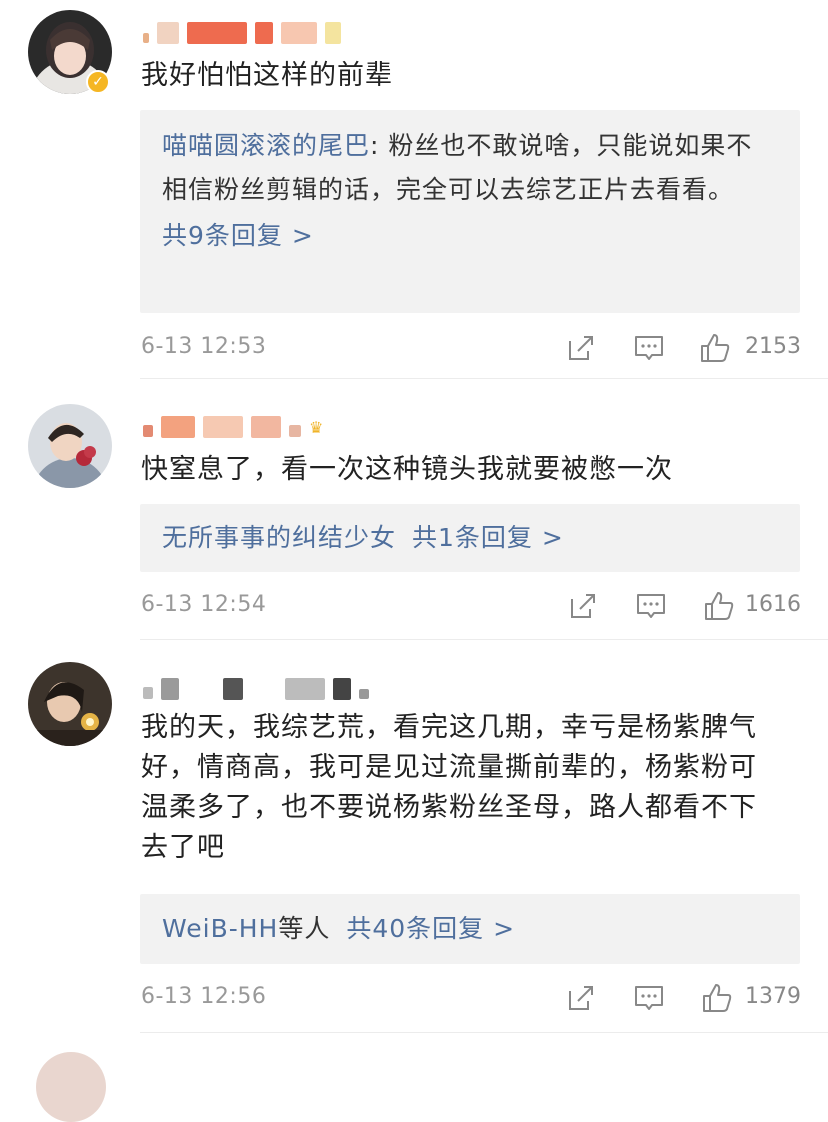  What do you see at coordinates (266, 145) in the screenshot?
I see `reply-author: 喵喵圆滚滚的尾巴` at bounding box center [266, 145].